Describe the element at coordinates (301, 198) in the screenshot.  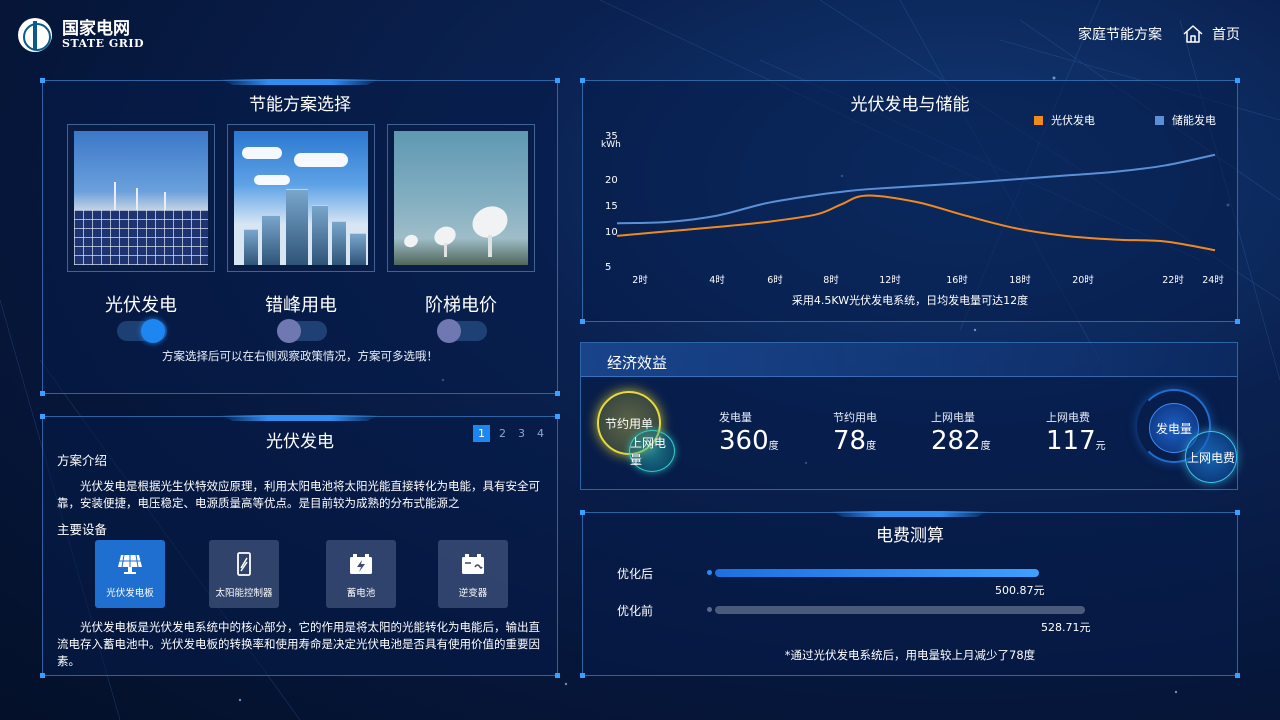
I see `offpeak-scheme-image` at that location.